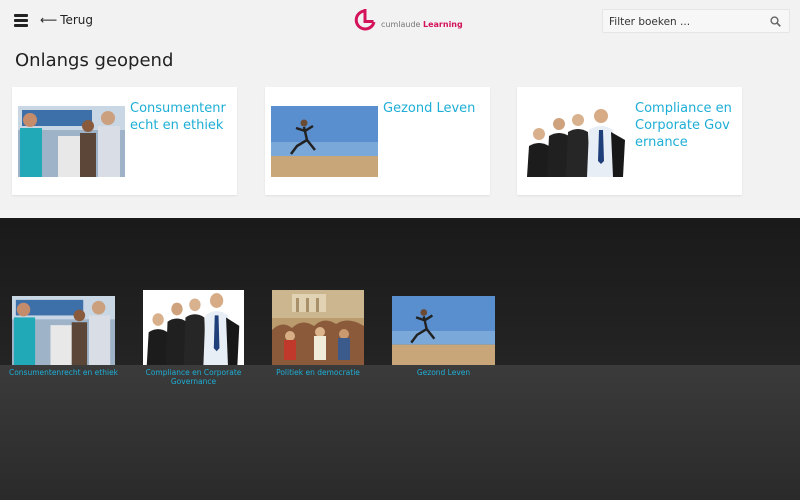 This screenshot has width=800, height=500. I want to click on shop-assistant-customers-thumbnail, so click(71, 141).